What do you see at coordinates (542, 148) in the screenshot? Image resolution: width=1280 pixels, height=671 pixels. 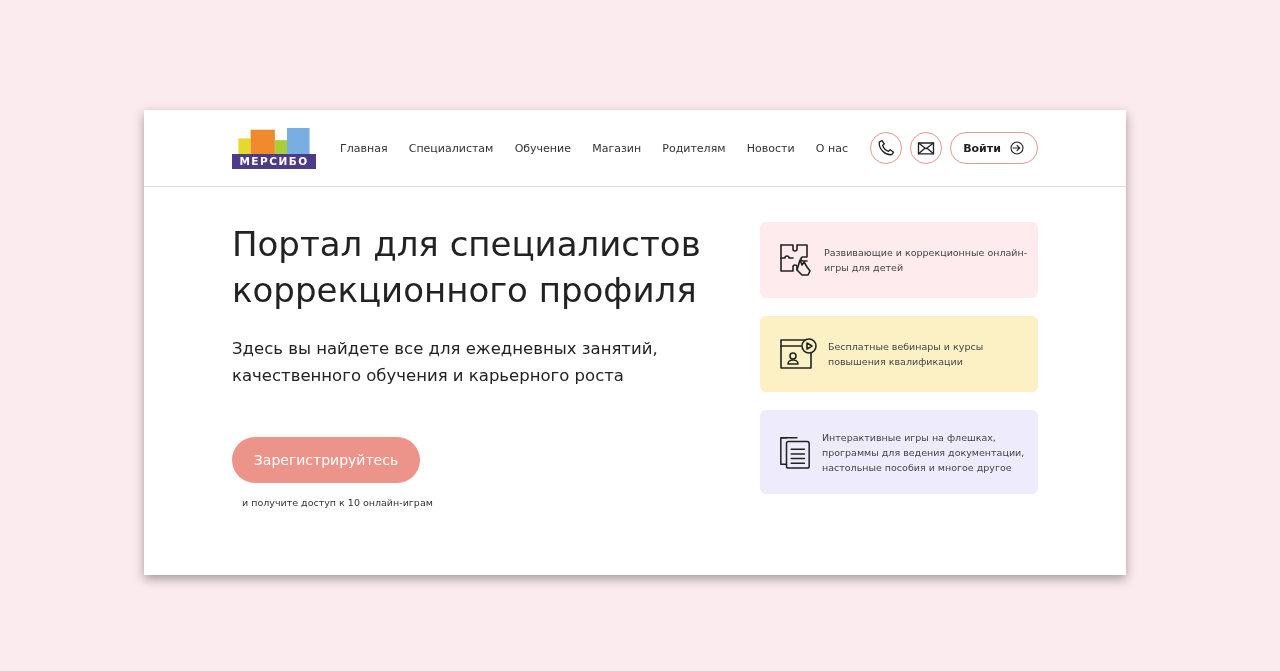 I see `nav-link: Обучение` at bounding box center [542, 148].